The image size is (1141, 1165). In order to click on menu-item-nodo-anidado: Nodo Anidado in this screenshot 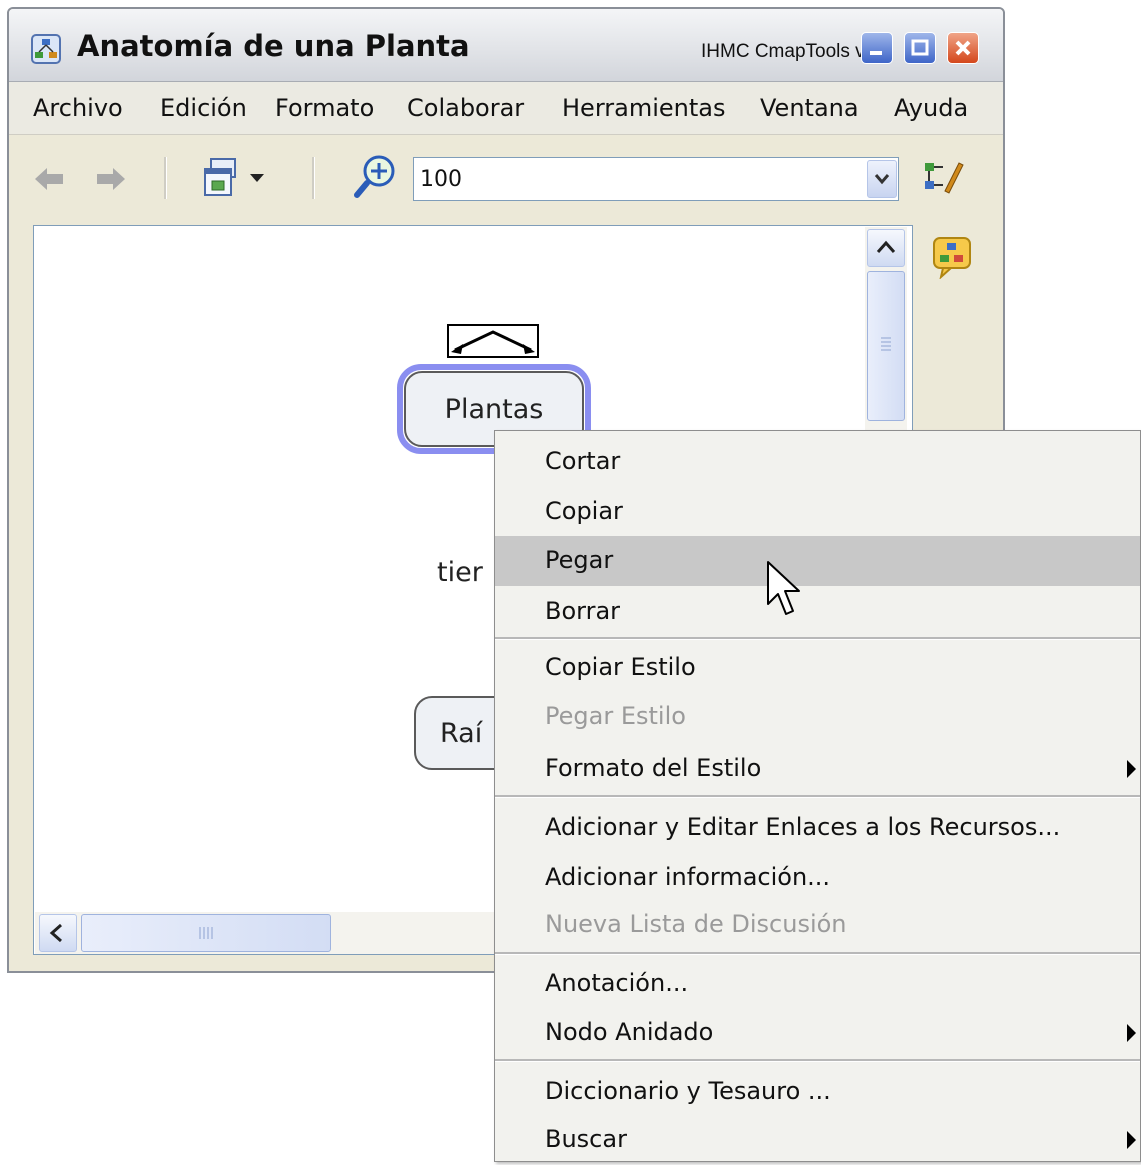, I will do `click(817, 1033)`.